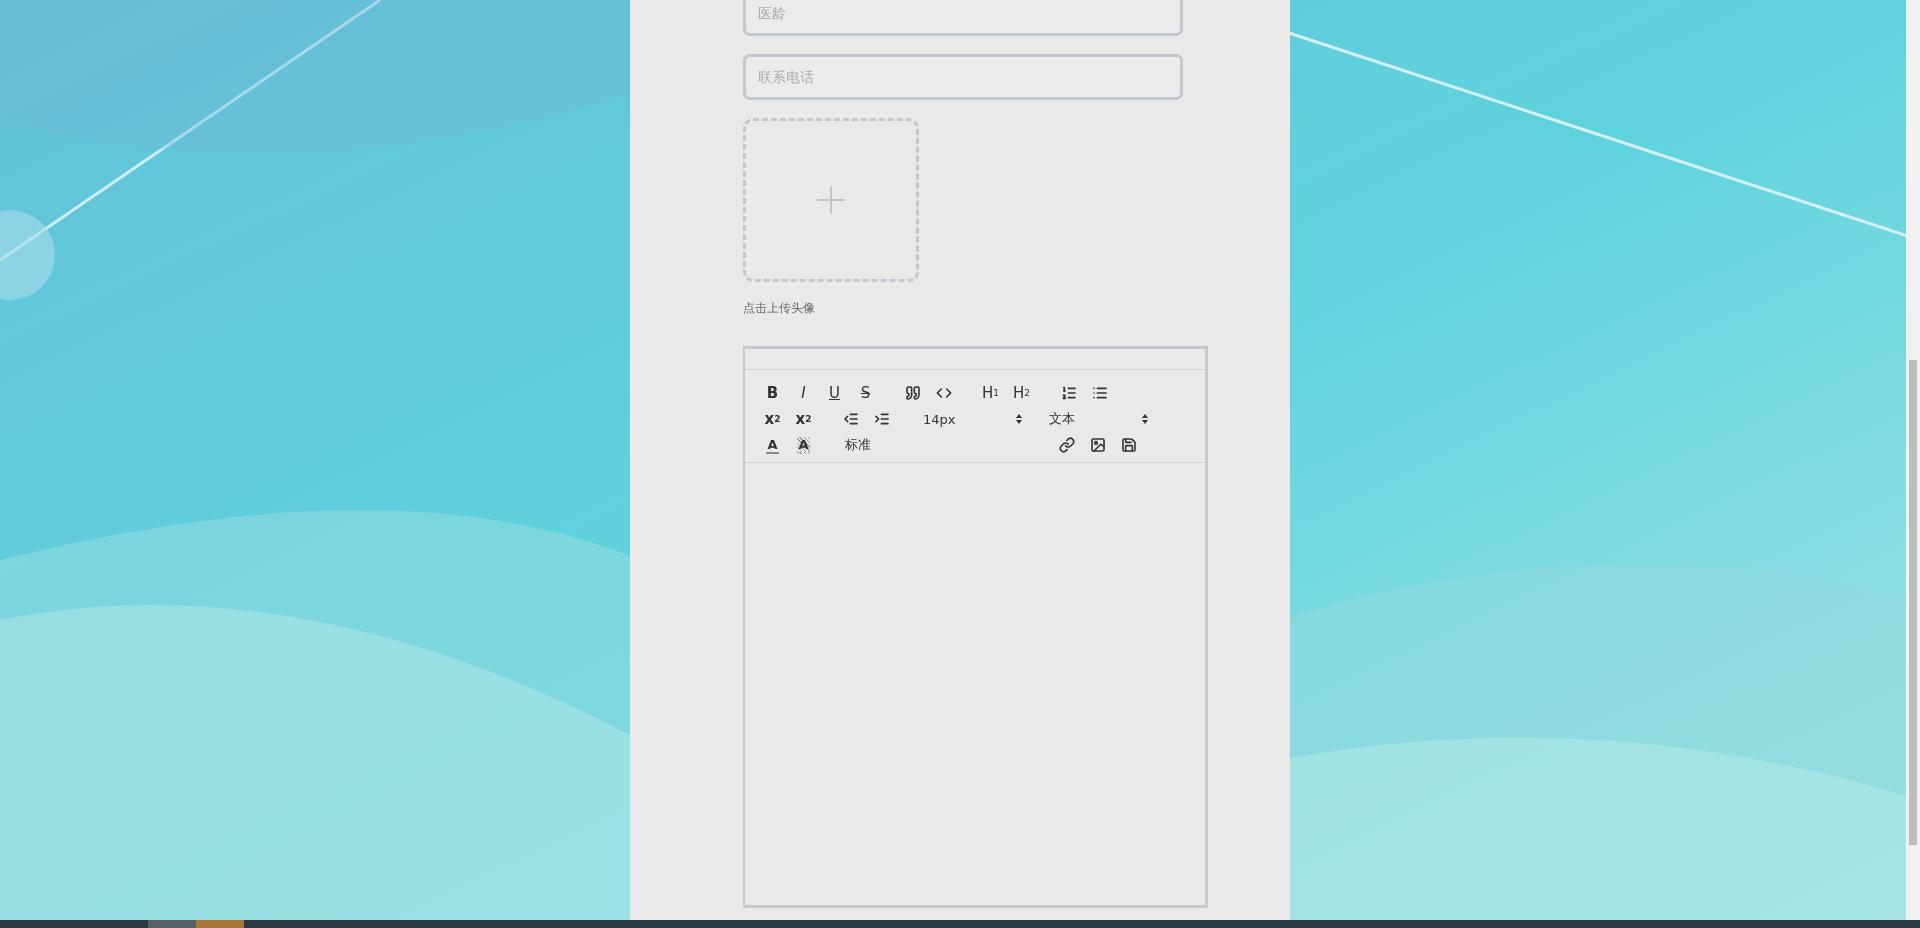 Image resolution: width=1920 pixels, height=928 pixels. I want to click on image-icon, so click(1097, 445).